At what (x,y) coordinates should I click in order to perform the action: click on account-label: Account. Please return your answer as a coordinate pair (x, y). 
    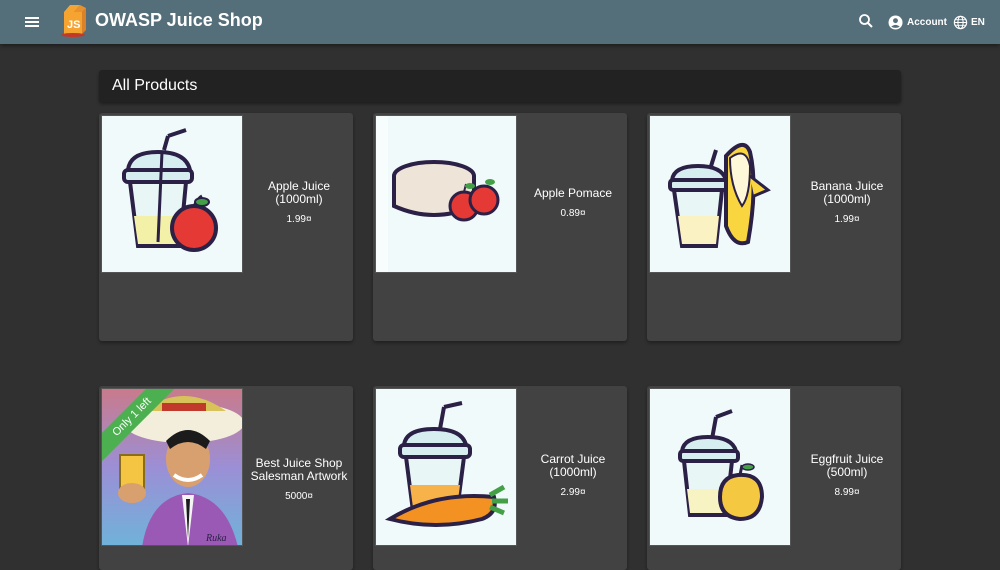
    Looking at the image, I should click on (927, 22).